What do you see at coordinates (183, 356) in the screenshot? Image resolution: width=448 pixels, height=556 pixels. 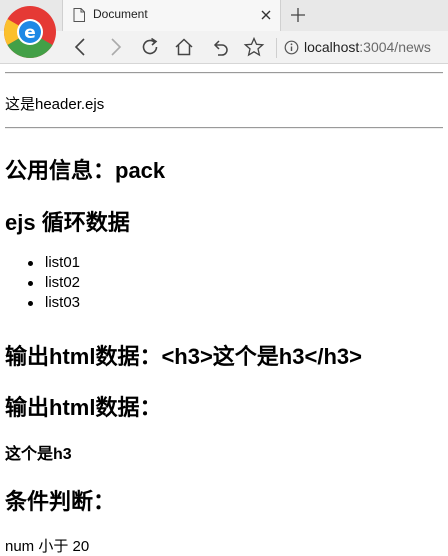 I see `escaped-html-heading: 输出html数据：<h3>这个是h3</h3>` at bounding box center [183, 356].